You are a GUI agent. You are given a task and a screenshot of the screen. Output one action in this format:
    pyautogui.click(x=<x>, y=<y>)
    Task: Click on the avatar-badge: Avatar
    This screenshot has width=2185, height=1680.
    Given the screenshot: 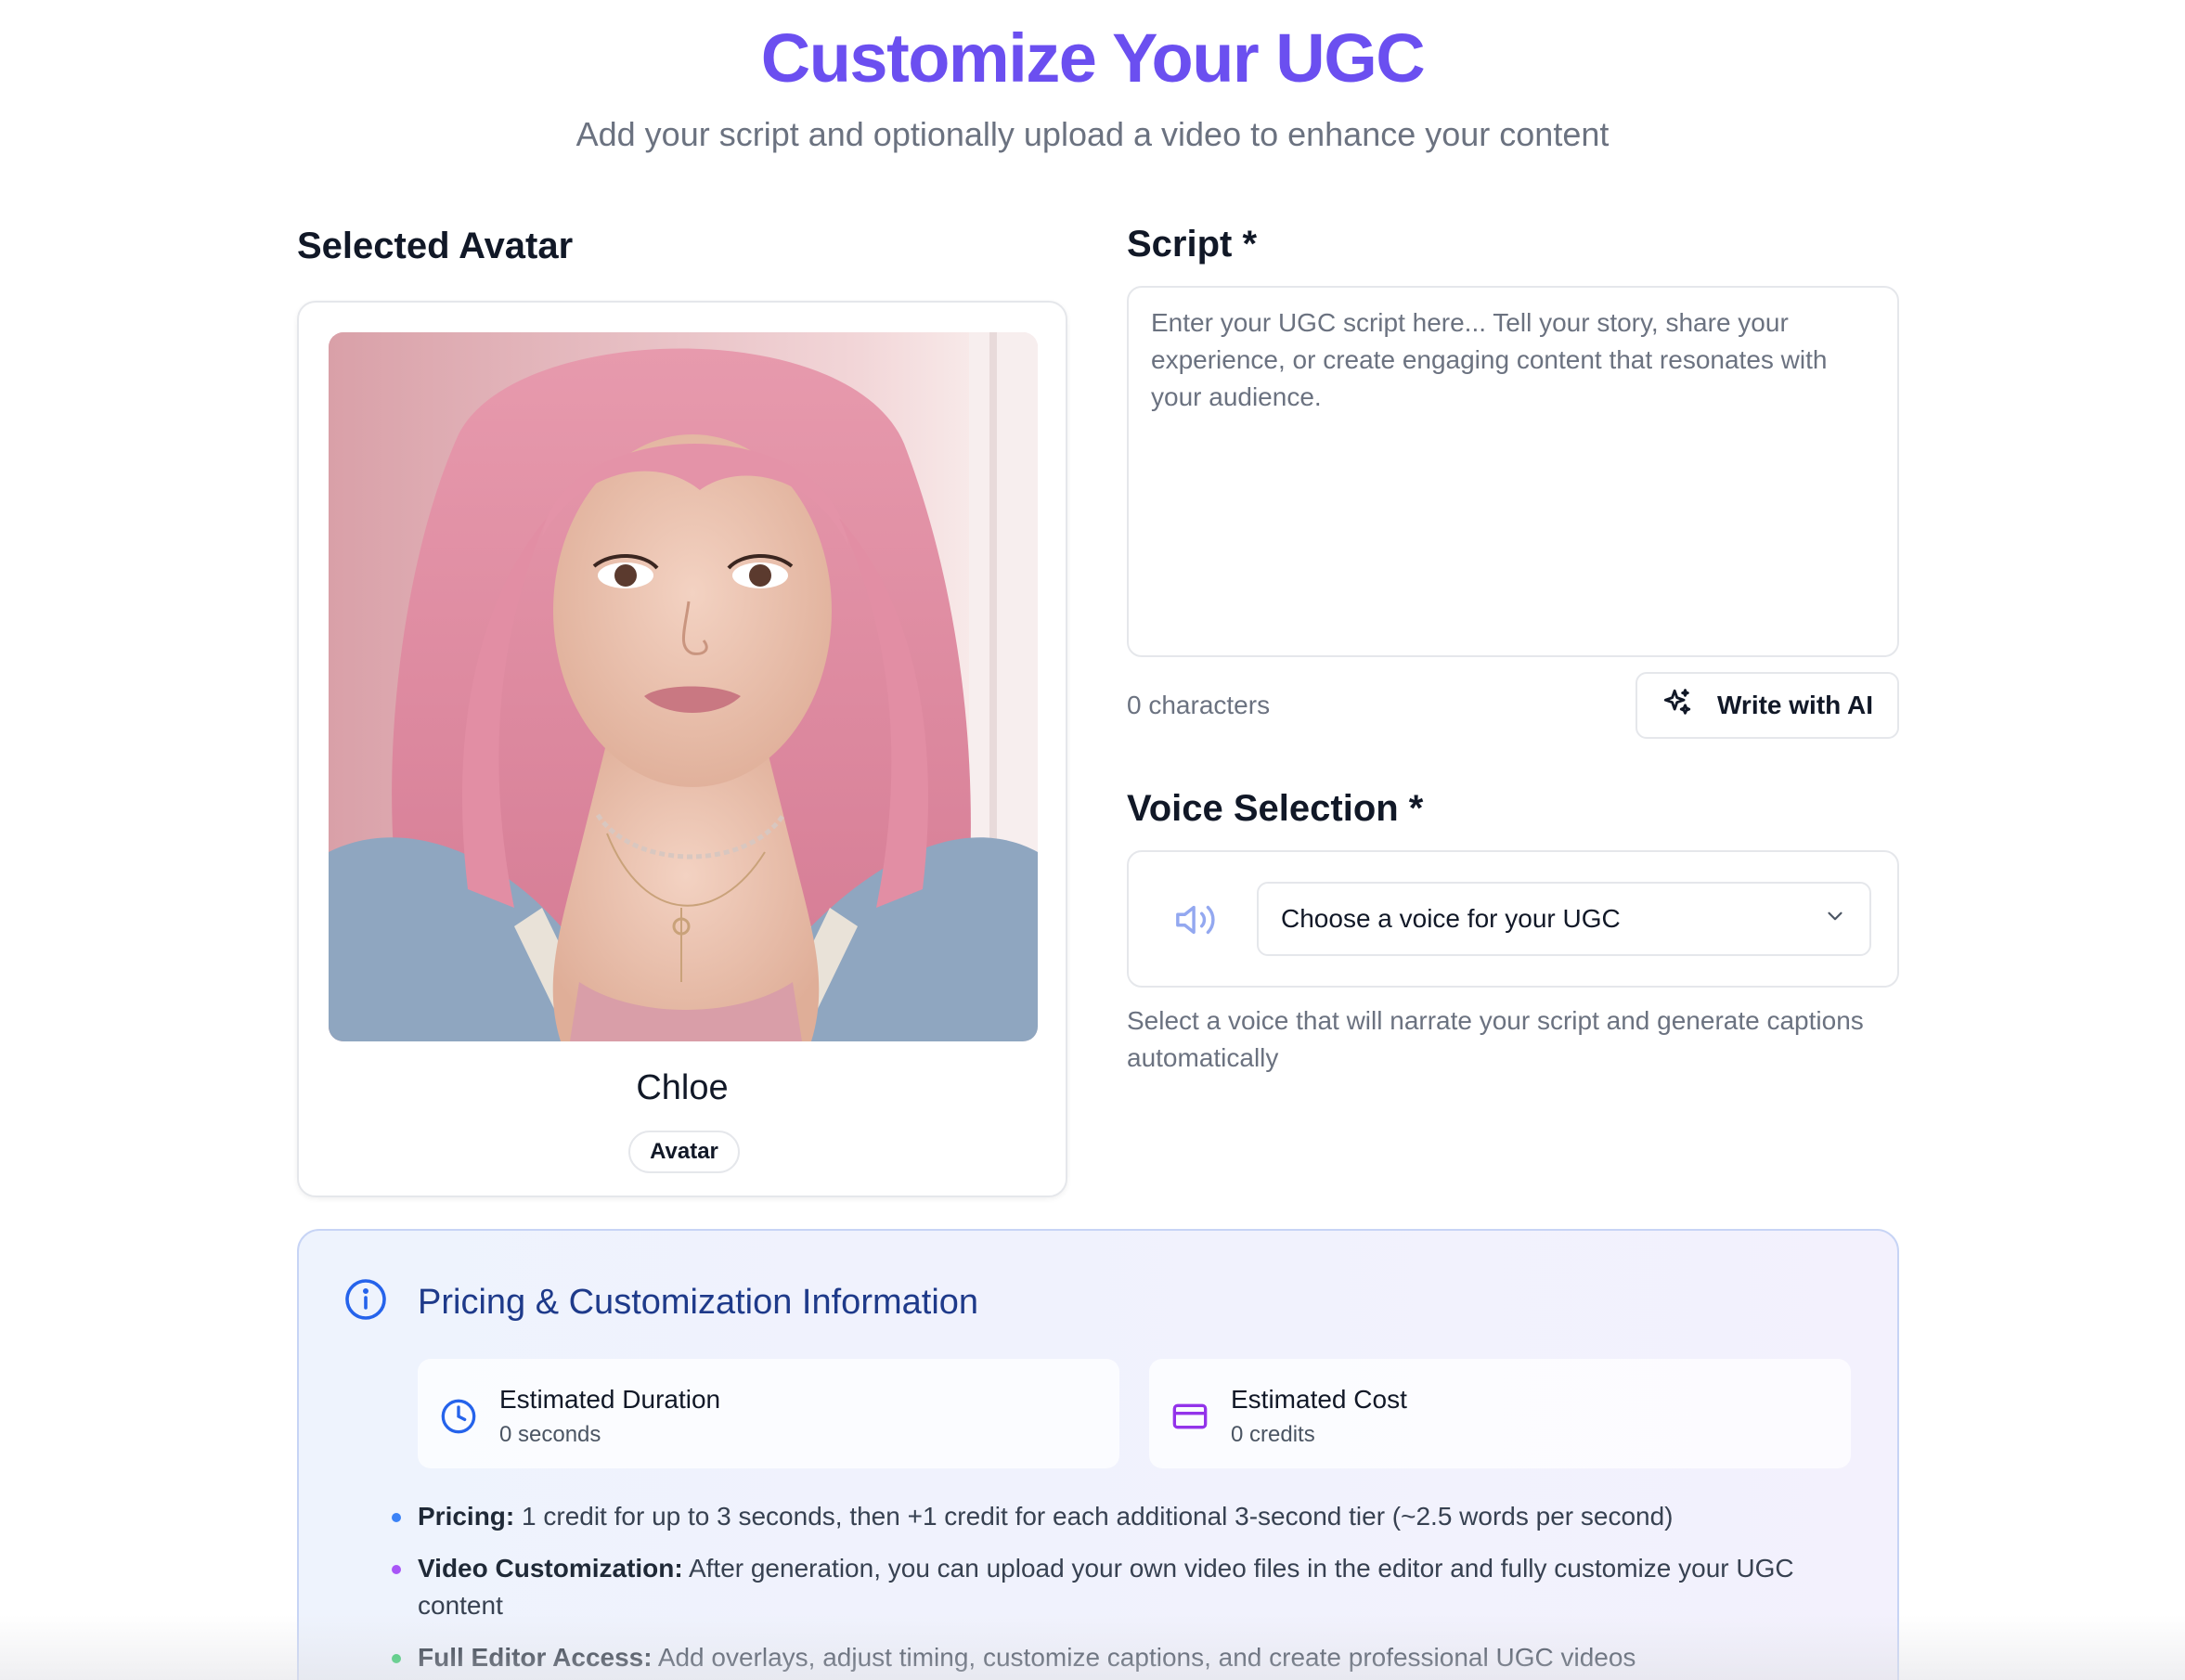 What is the action you would take?
    pyautogui.click(x=684, y=1152)
    